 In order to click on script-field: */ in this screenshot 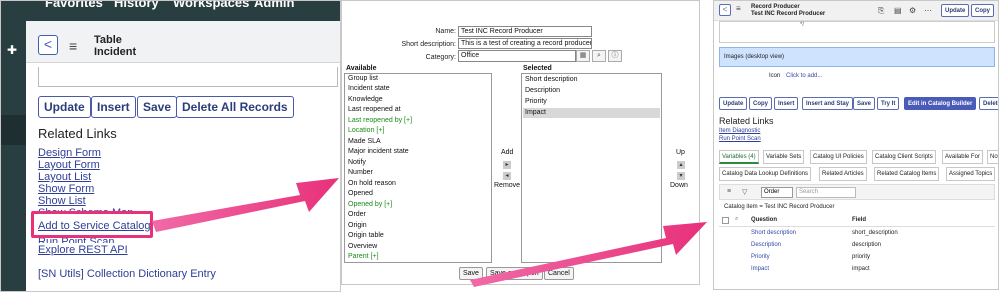, I will do `click(857, 32)`.